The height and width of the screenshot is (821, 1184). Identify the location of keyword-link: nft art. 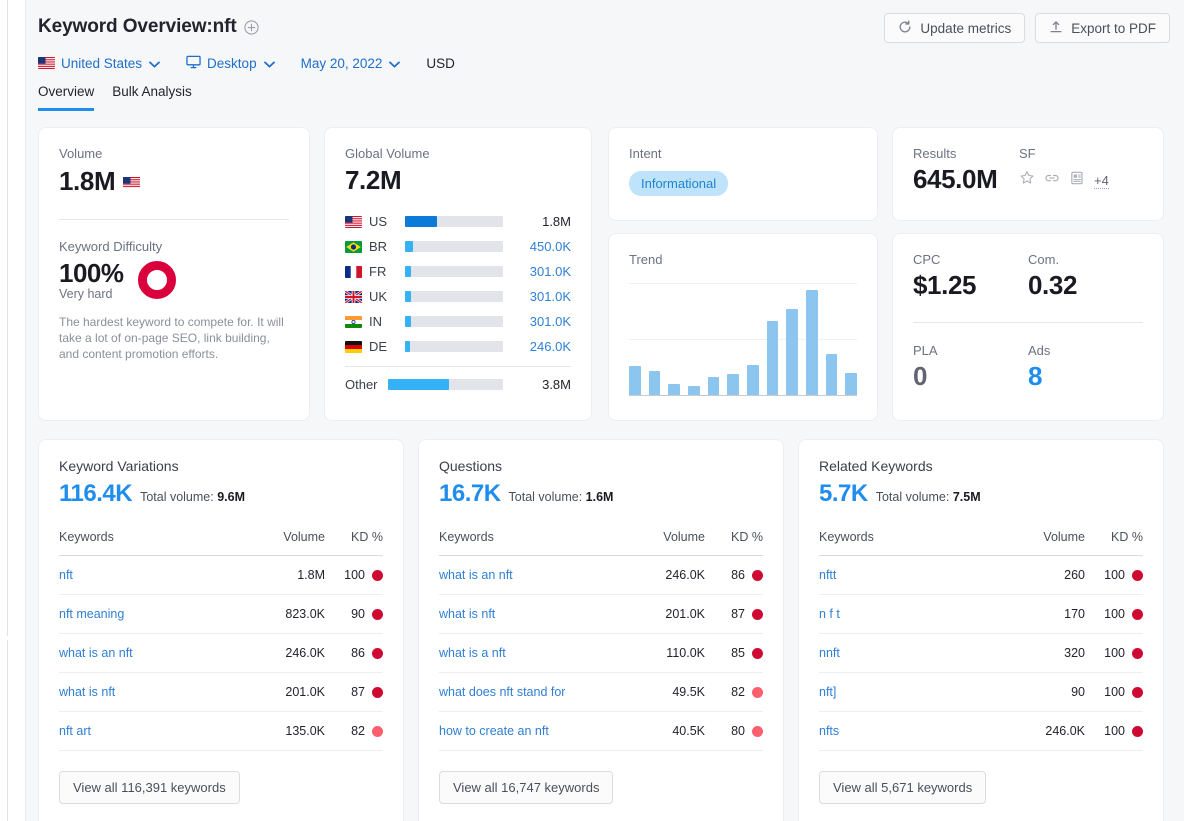
(75, 731).